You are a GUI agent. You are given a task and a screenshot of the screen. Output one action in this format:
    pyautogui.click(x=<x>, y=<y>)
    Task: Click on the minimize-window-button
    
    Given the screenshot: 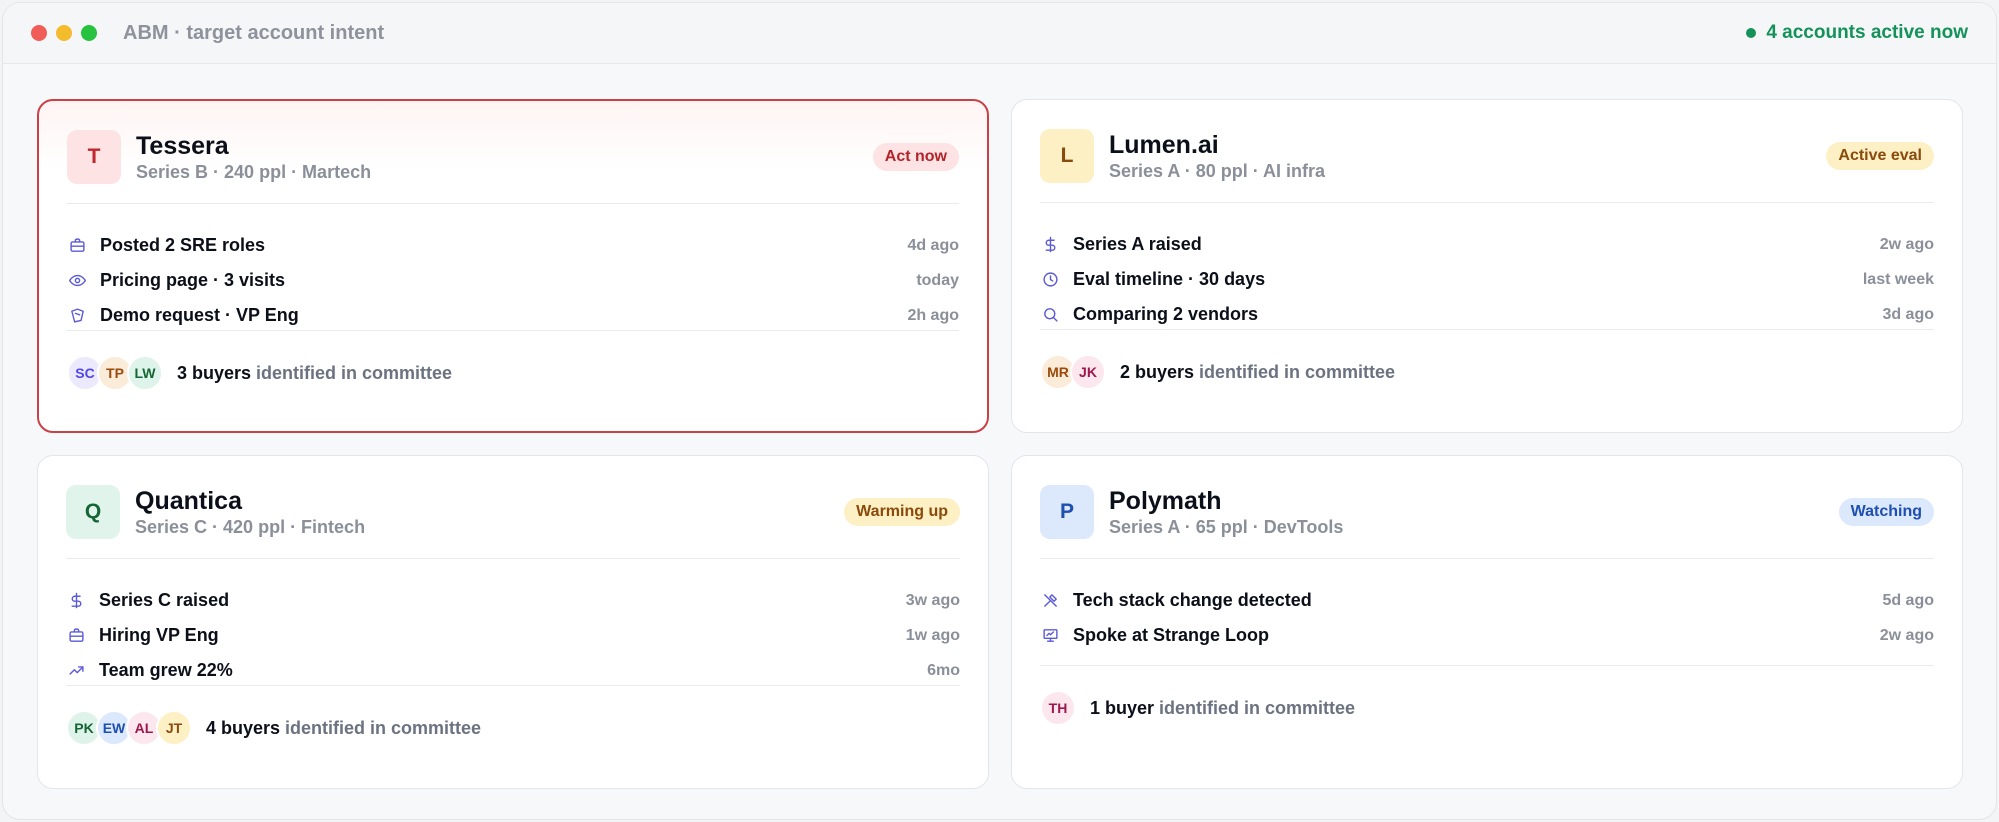 What is the action you would take?
    pyautogui.click(x=64, y=33)
    